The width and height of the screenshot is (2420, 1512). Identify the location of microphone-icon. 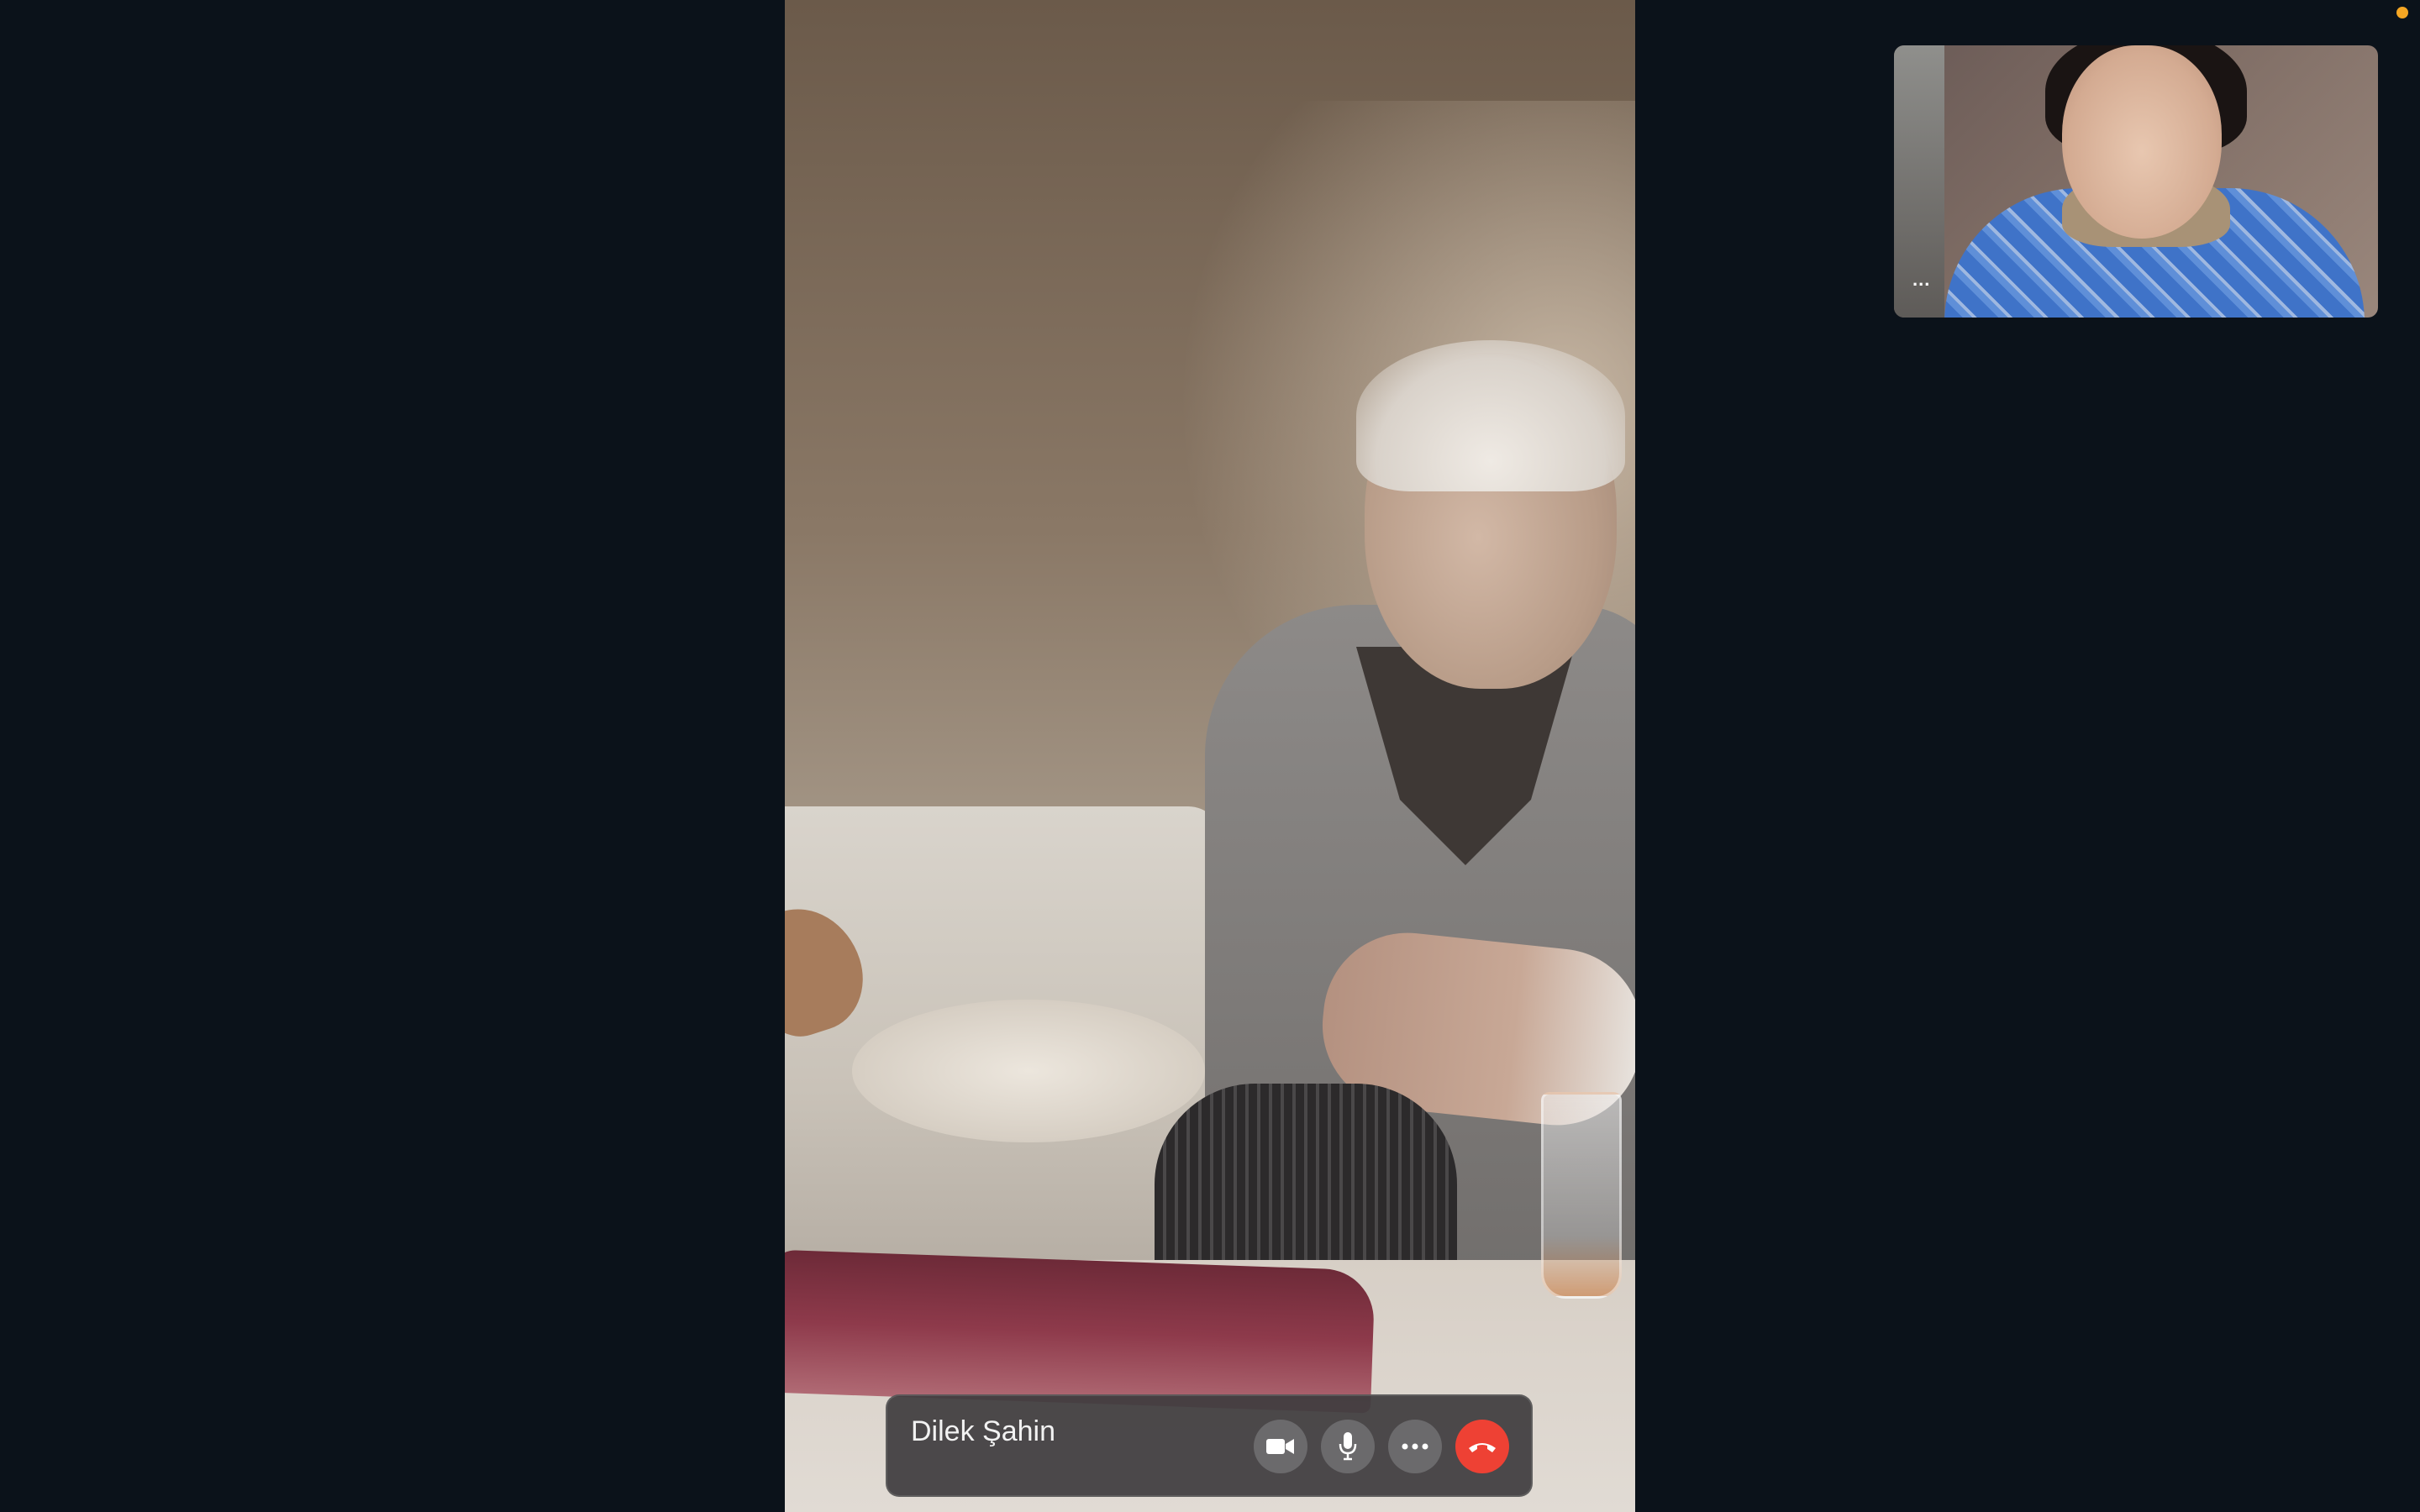
(1348, 1446).